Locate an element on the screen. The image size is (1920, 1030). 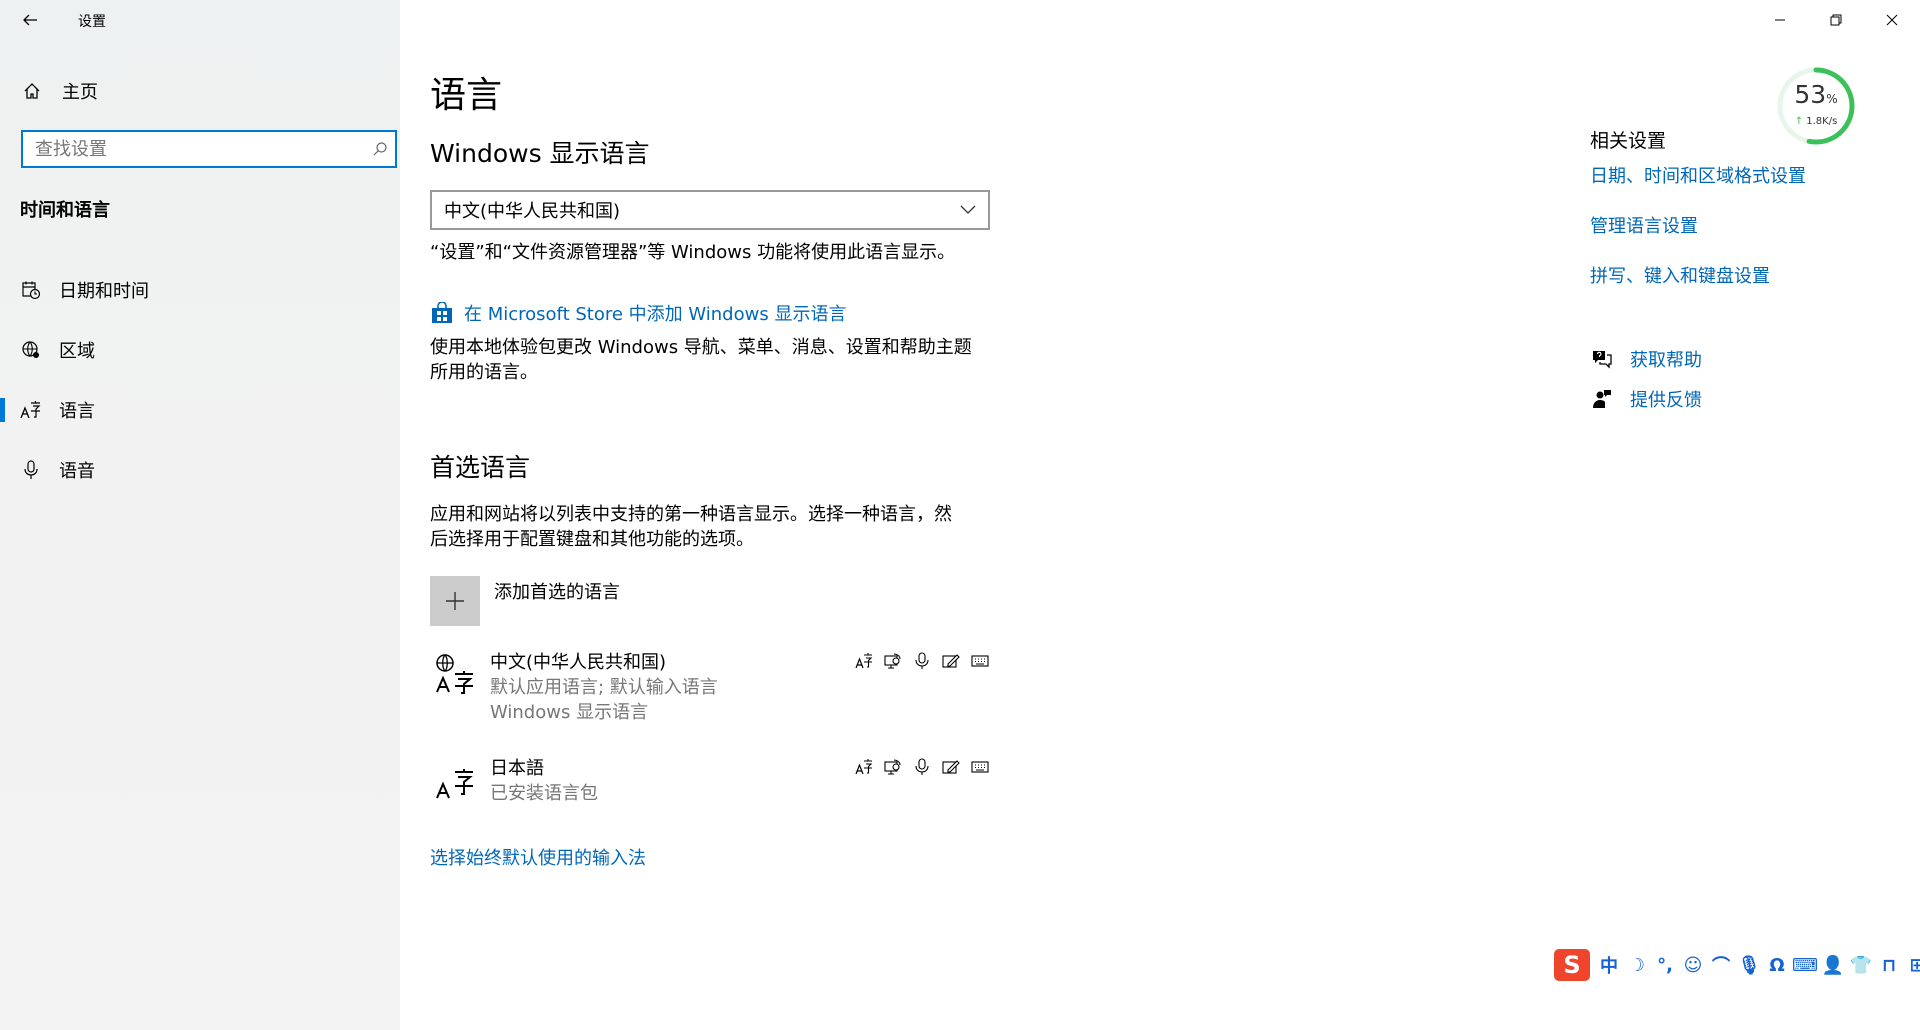
microphone-icon is located at coordinates (31, 470).